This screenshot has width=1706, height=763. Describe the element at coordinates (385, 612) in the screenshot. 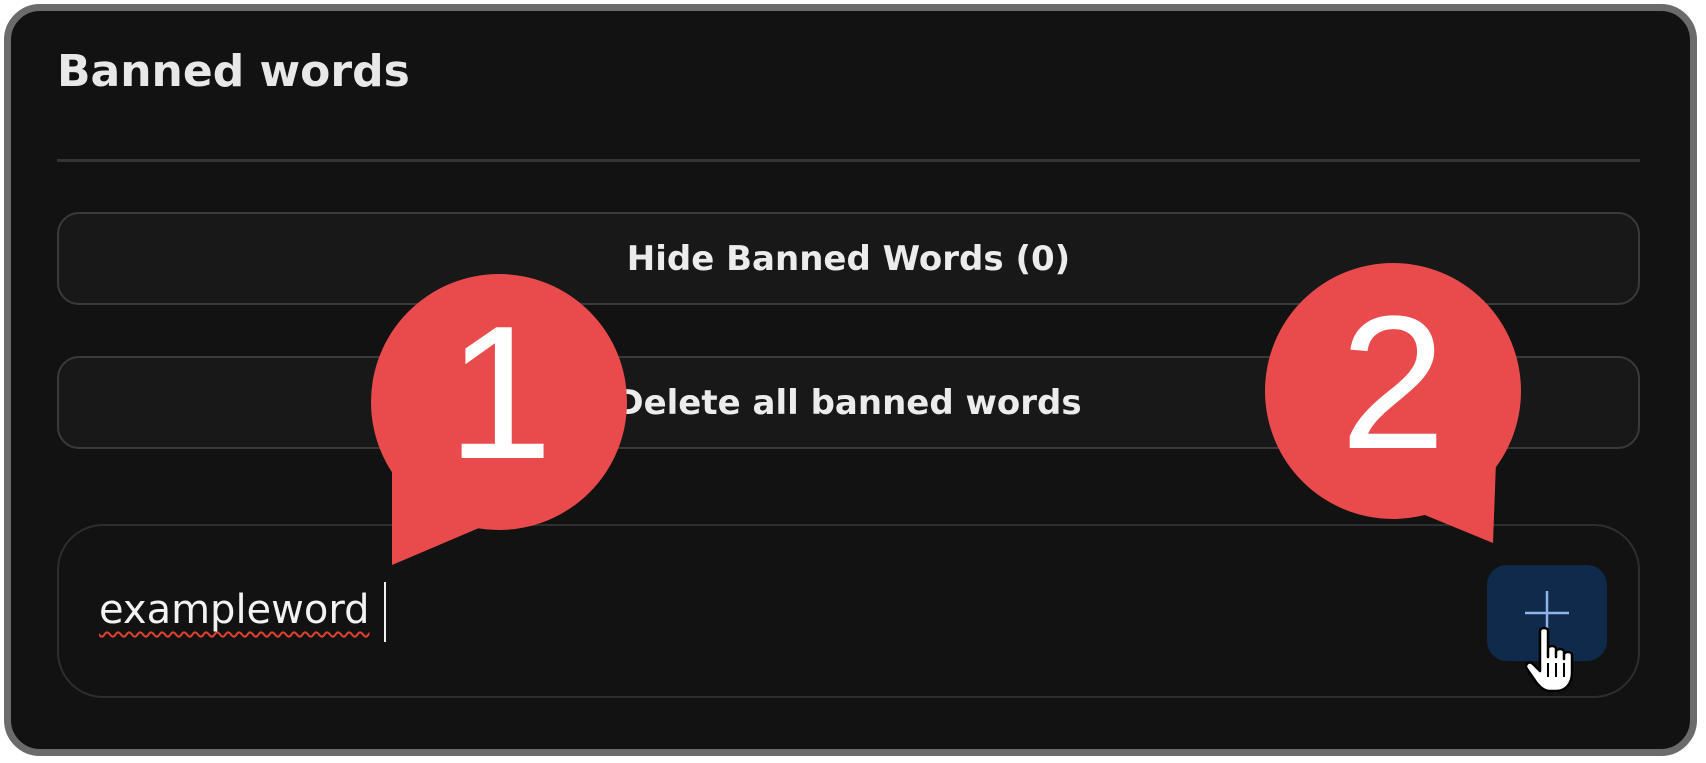

I see `text-caret` at that location.